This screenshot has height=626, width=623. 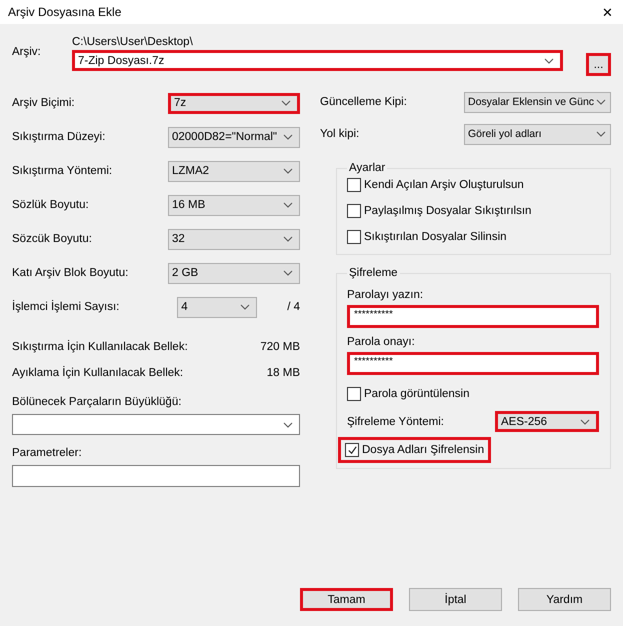 What do you see at coordinates (234, 273) in the screenshot?
I see `dropdown: 2 GB` at bounding box center [234, 273].